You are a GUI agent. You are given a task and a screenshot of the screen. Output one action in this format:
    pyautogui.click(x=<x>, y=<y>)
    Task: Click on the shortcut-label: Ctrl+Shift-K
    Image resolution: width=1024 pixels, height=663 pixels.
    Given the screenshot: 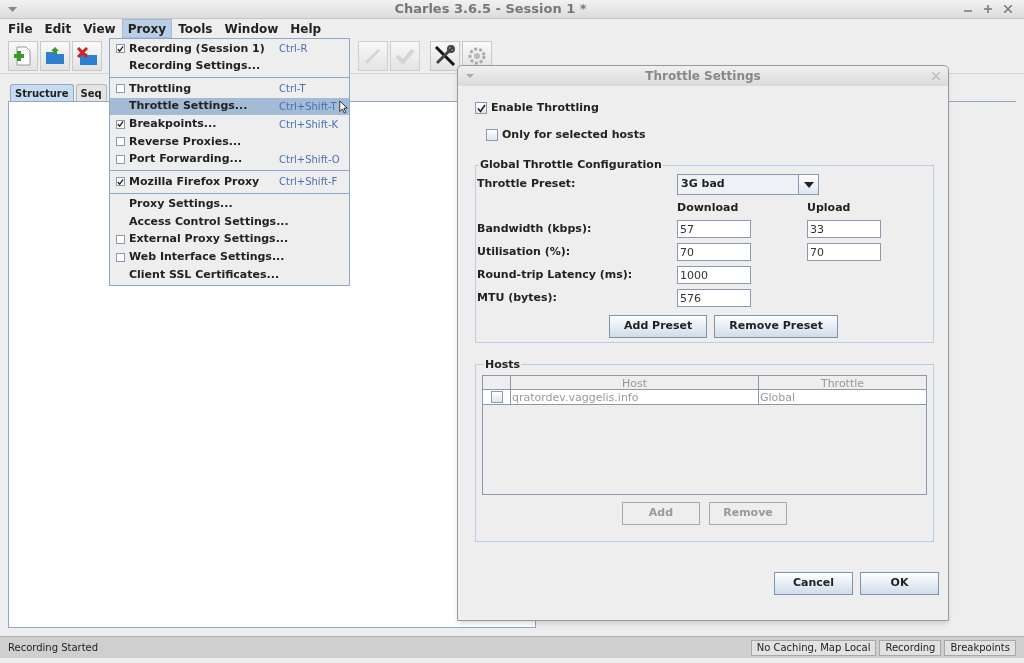 What is the action you would take?
    pyautogui.click(x=309, y=124)
    